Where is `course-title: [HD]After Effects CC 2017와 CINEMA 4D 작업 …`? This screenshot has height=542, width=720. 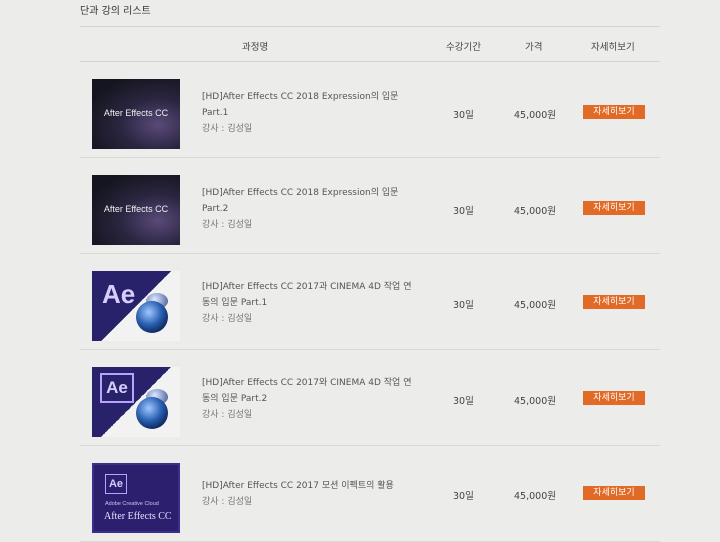 course-title: [HD]After Effects CC 2017와 CINEMA 4D 작업 … is located at coordinates (309, 383).